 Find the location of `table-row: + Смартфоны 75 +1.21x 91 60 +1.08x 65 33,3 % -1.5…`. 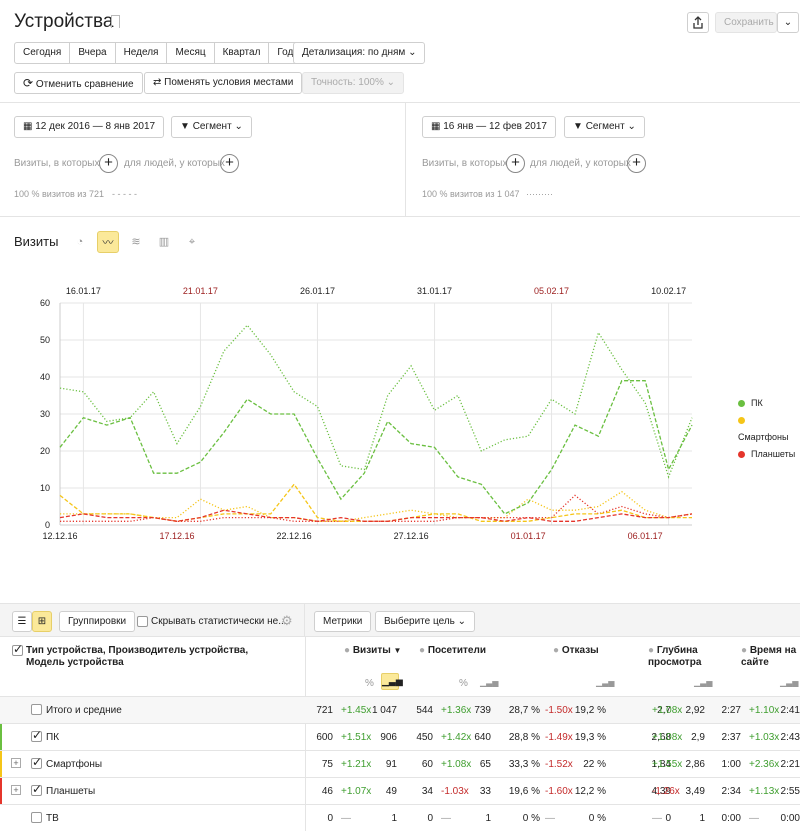

table-row: + Смартфоны 75 +1.21x 91 60 +1.08x 65 33,3 % -1.5… is located at coordinates (400, 763).